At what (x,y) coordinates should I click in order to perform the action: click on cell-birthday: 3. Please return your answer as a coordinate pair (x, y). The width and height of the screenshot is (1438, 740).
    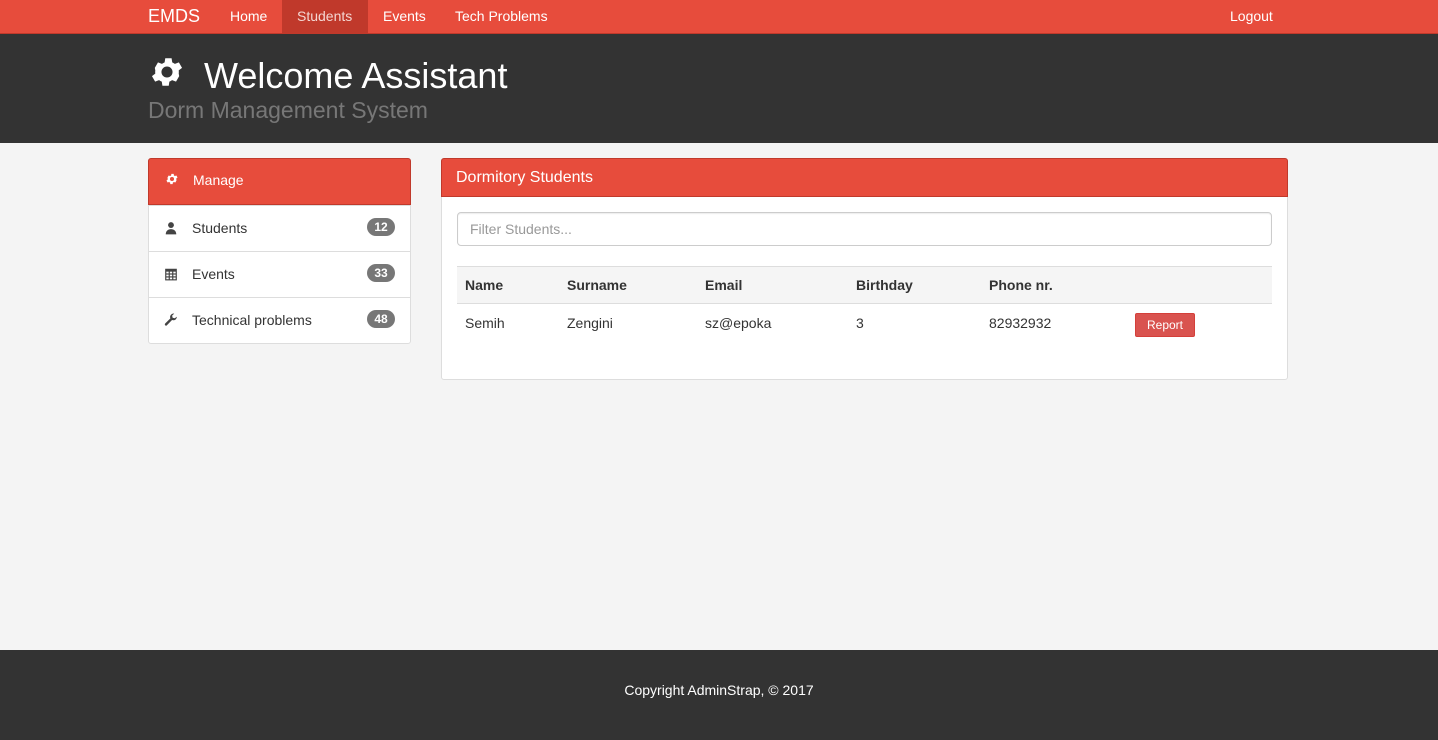
    Looking at the image, I should click on (860, 323).